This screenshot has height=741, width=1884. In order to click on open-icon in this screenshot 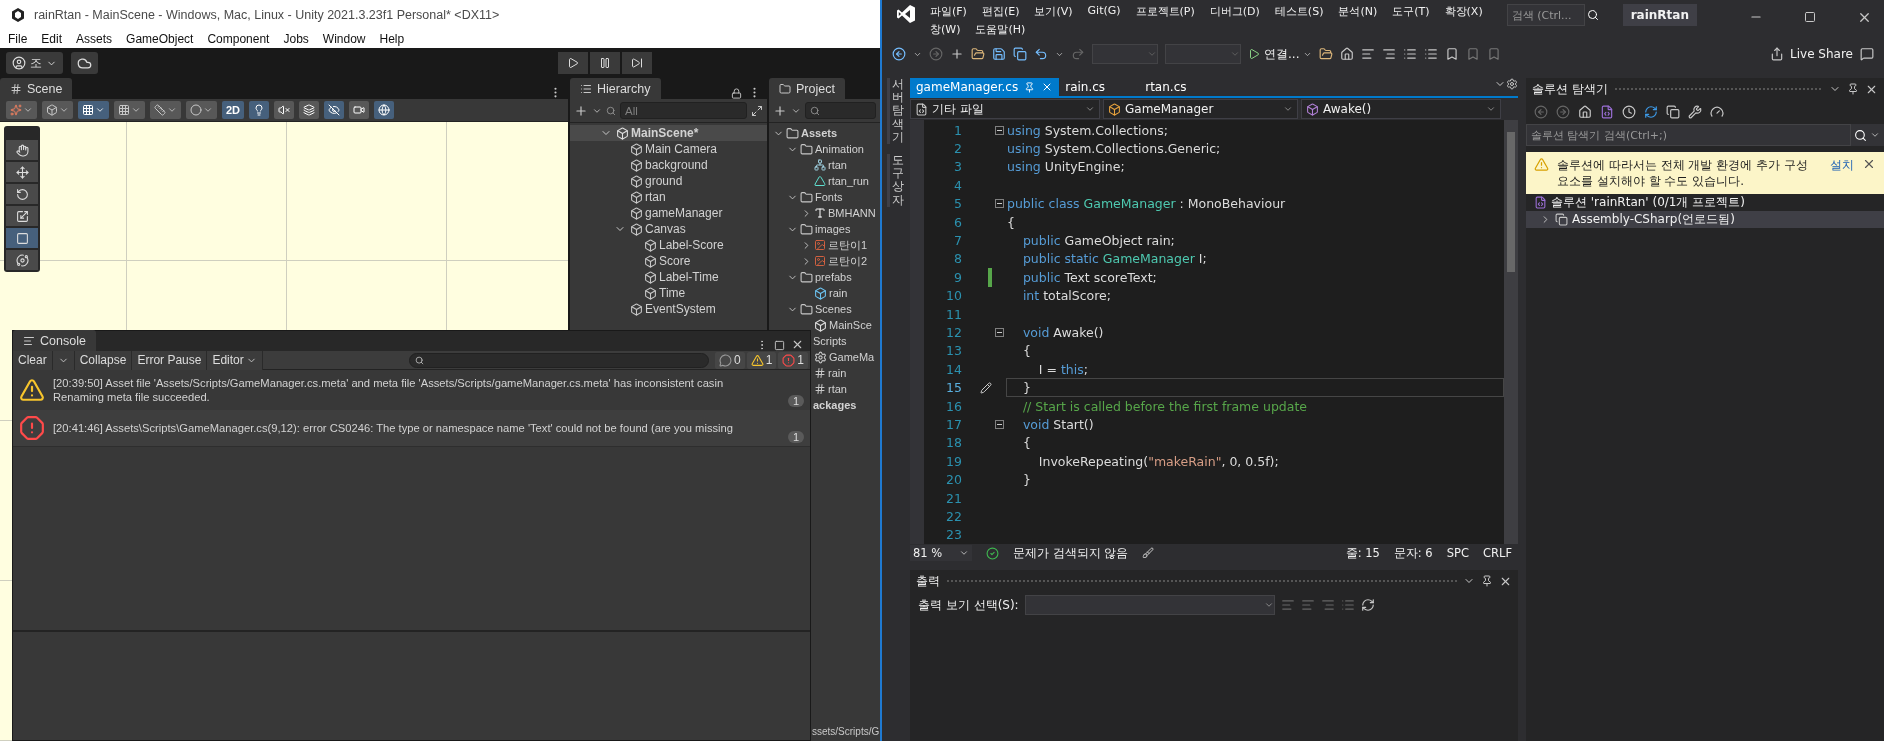, I will do `click(978, 54)`.